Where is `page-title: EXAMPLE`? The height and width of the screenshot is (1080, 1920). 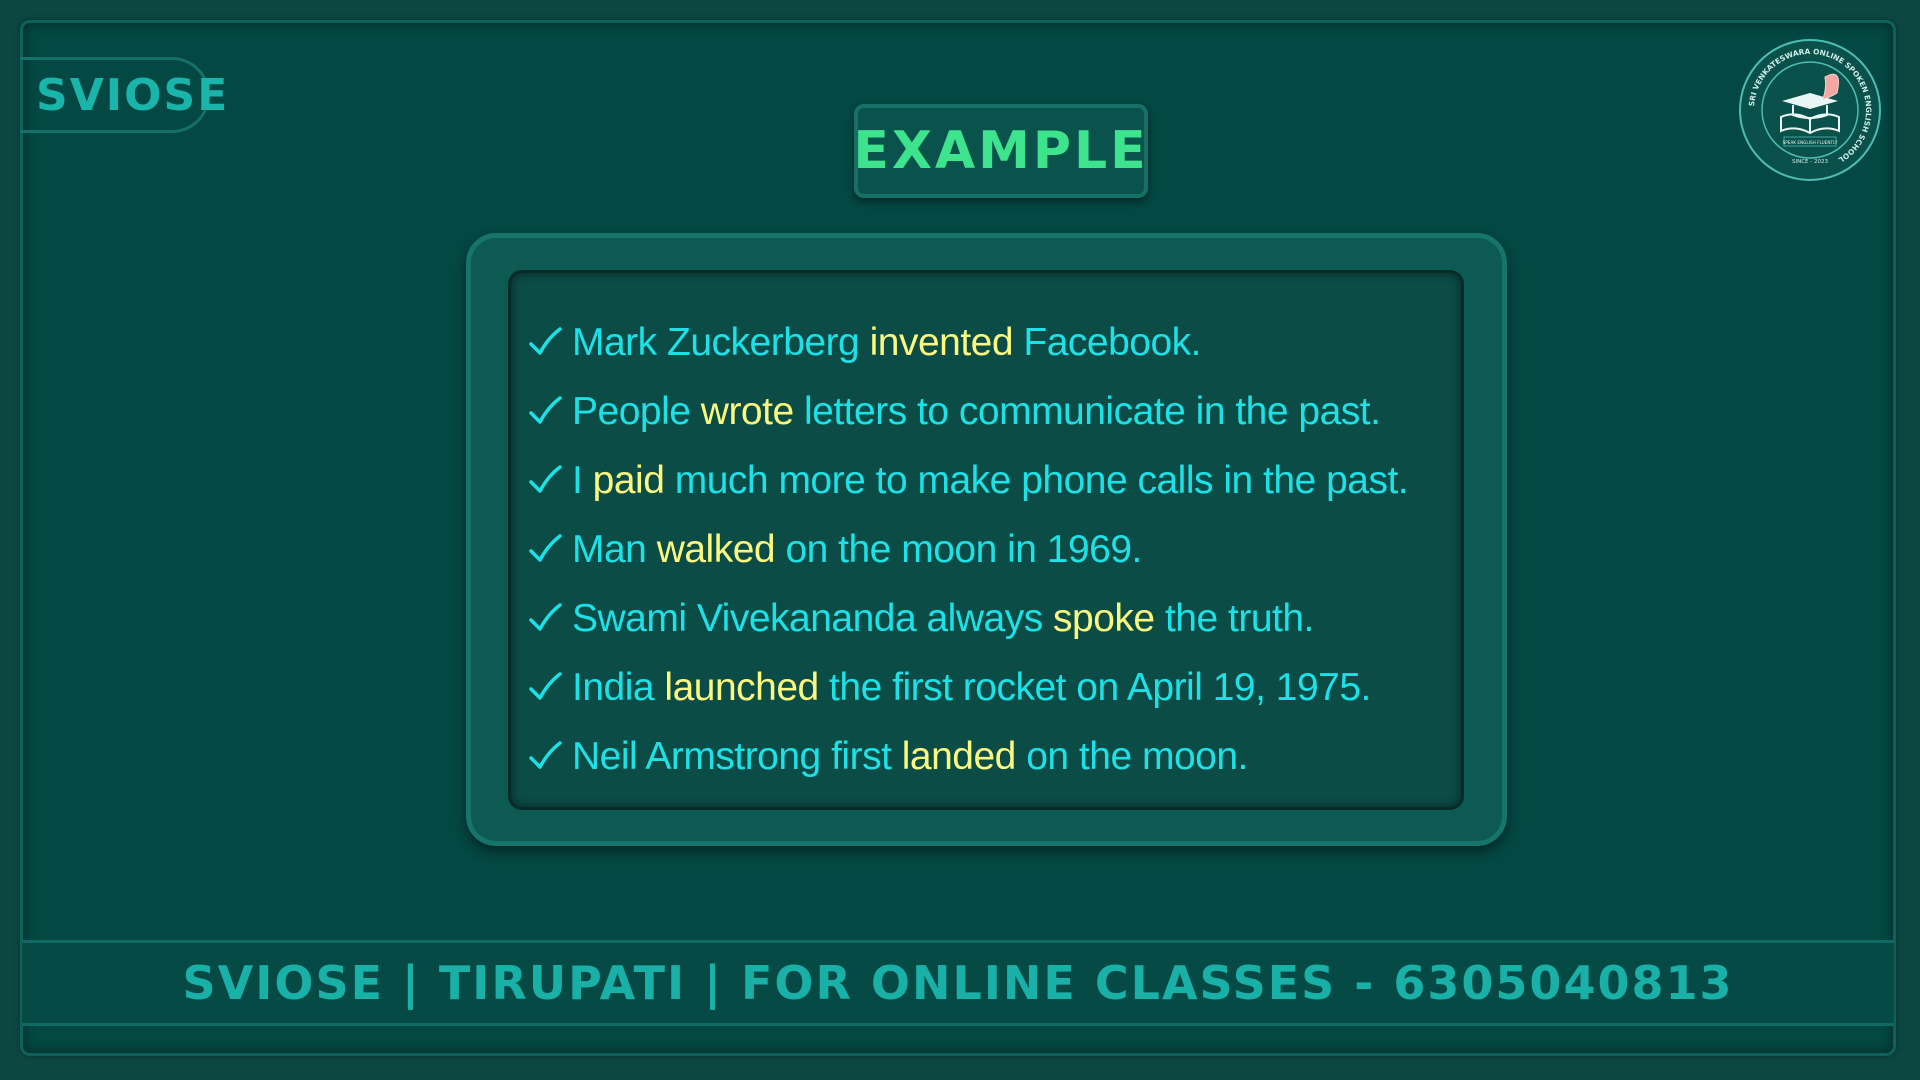
page-title: EXAMPLE is located at coordinates (1001, 151).